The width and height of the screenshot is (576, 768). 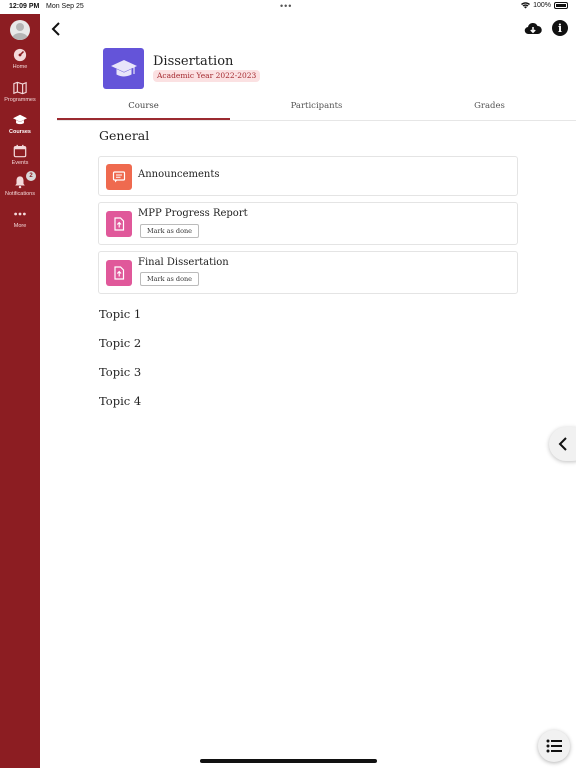 I want to click on back-button, so click(x=56, y=29).